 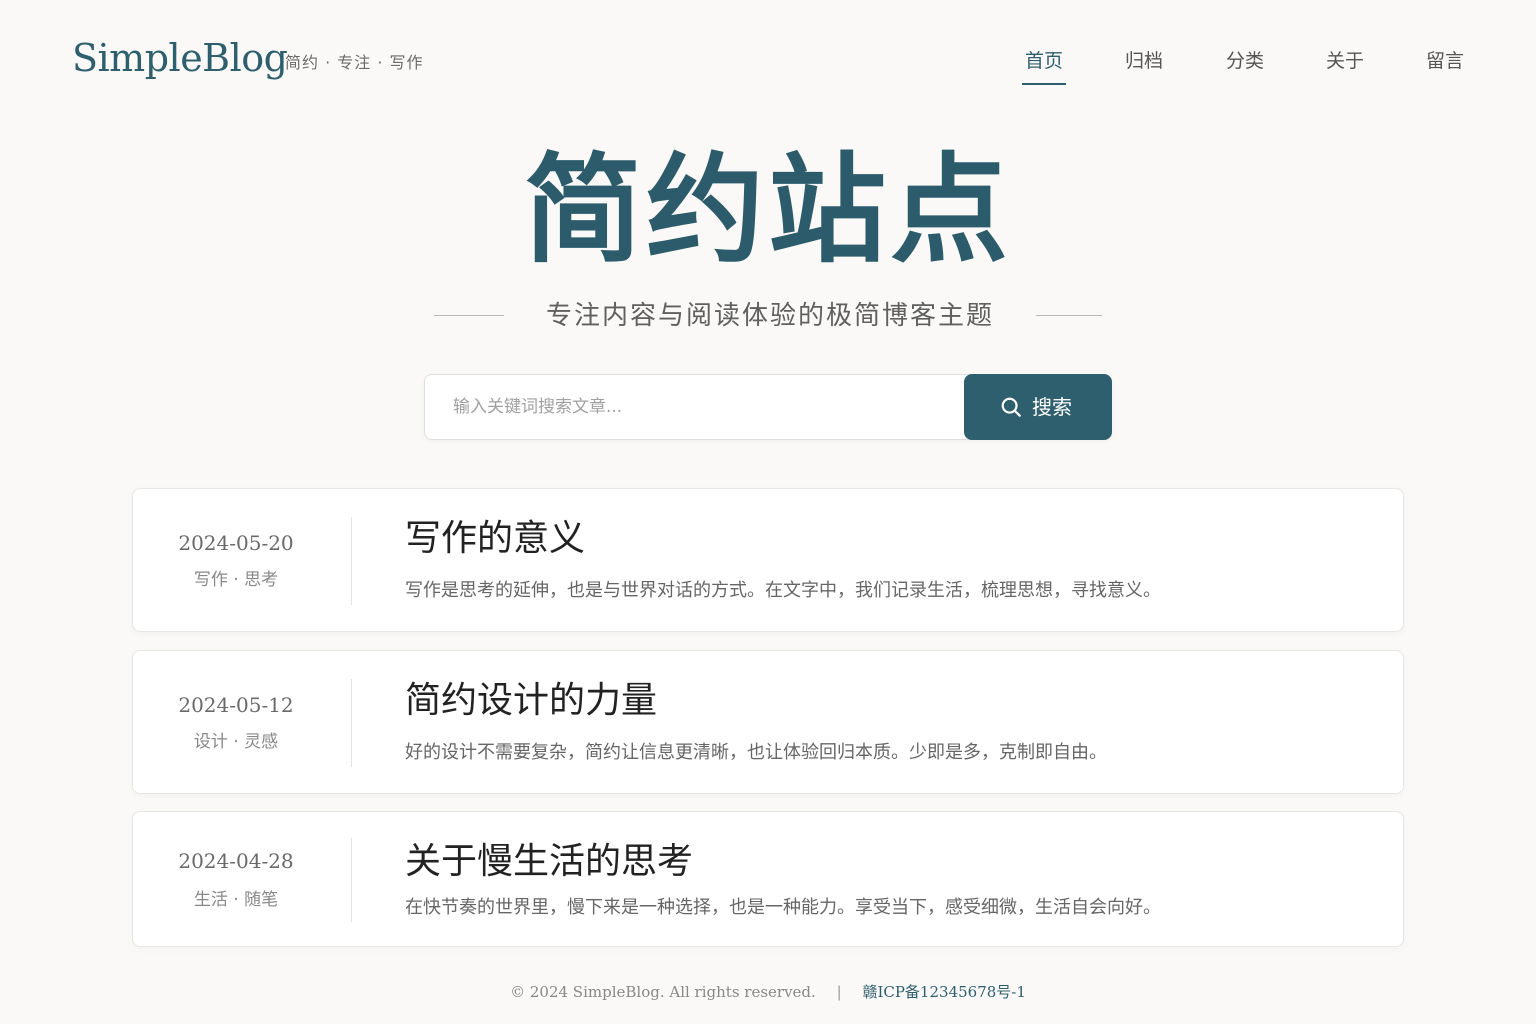 I want to click on post-tags: 生活 · 随笔, so click(x=236, y=900).